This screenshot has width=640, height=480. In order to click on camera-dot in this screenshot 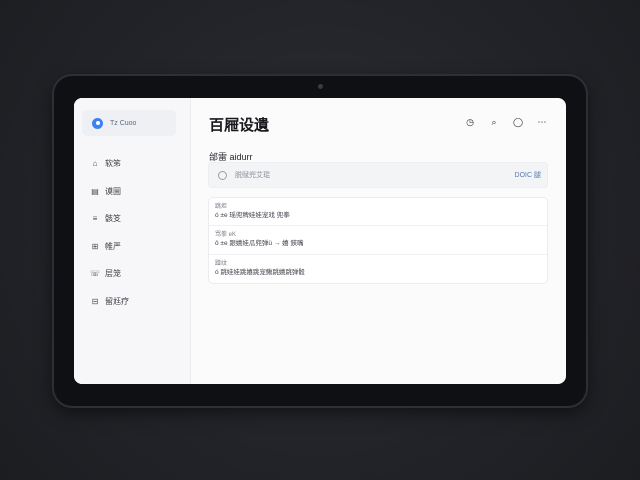, I will do `click(320, 86)`.